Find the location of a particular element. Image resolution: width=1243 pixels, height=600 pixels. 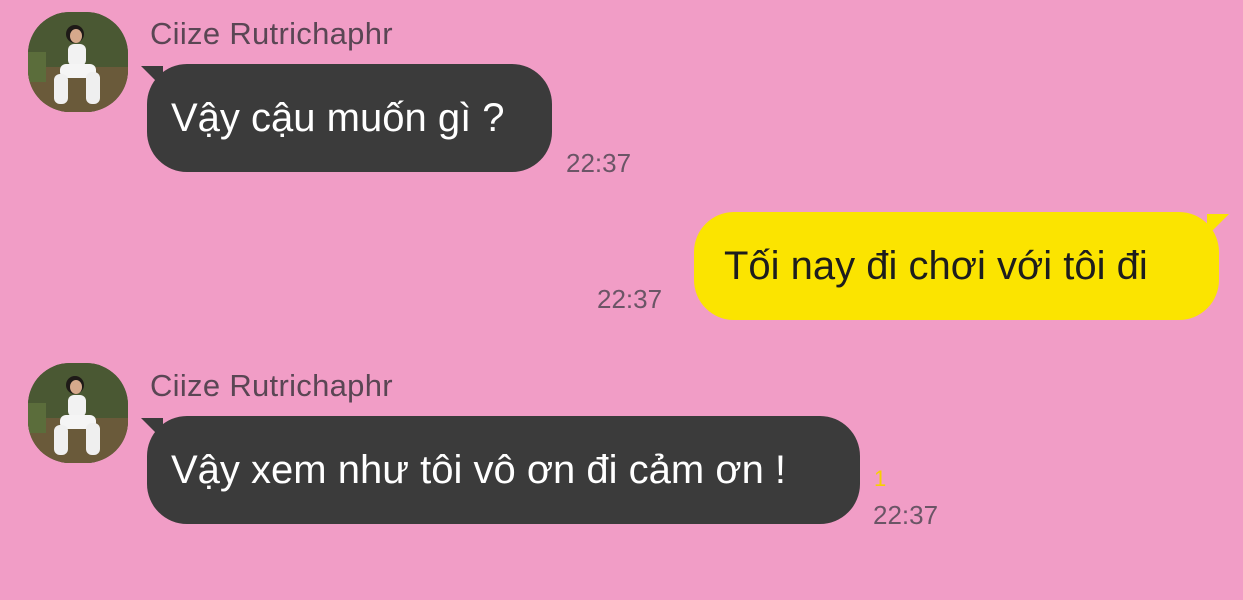

message-bubble-outgoing: Tối nay đi chơi với tôi đi is located at coordinates (956, 266).